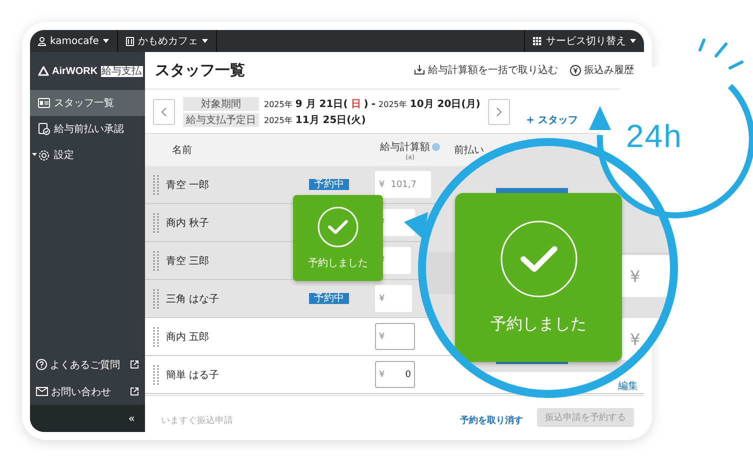 The image size is (753, 464). Describe the element at coordinates (419, 70) in the screenshot. I see `download-icon` at that location.